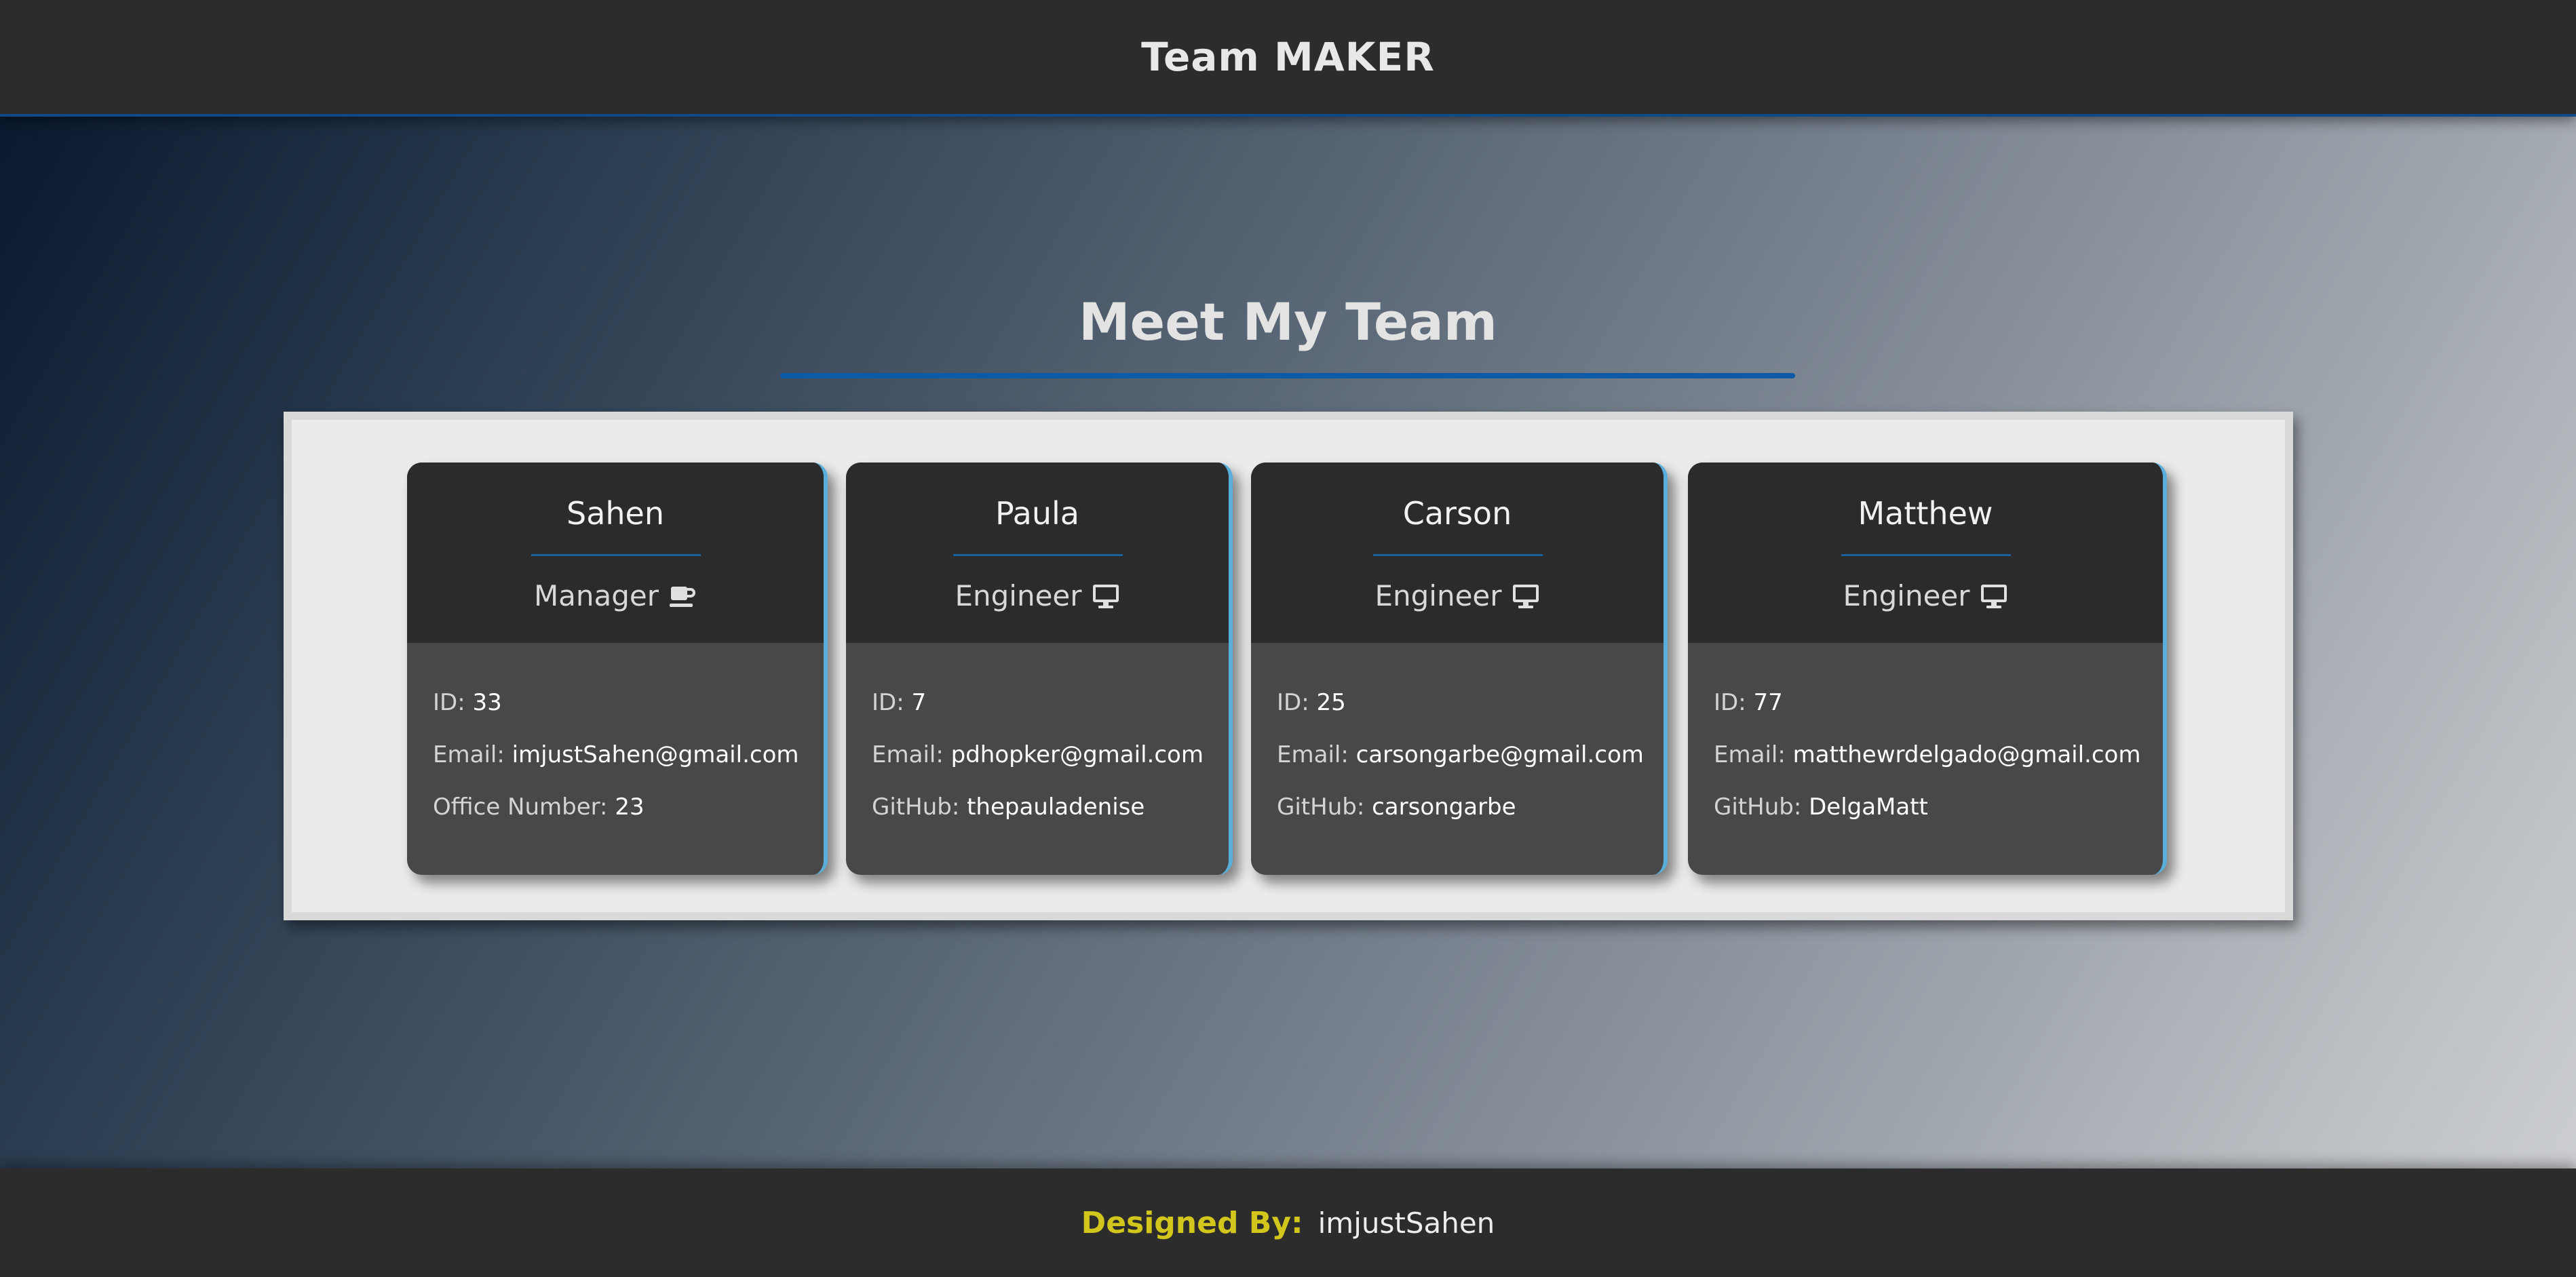  I want to click on card-header: Paula Engineer, so click(1037, 553).